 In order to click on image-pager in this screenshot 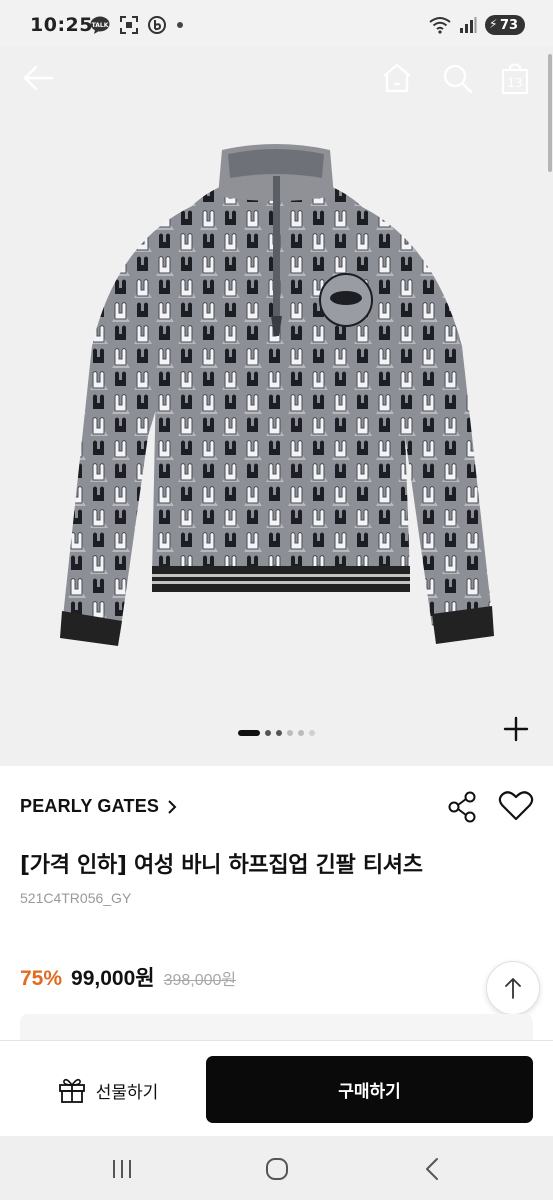, I will do `click(276, 733)`.